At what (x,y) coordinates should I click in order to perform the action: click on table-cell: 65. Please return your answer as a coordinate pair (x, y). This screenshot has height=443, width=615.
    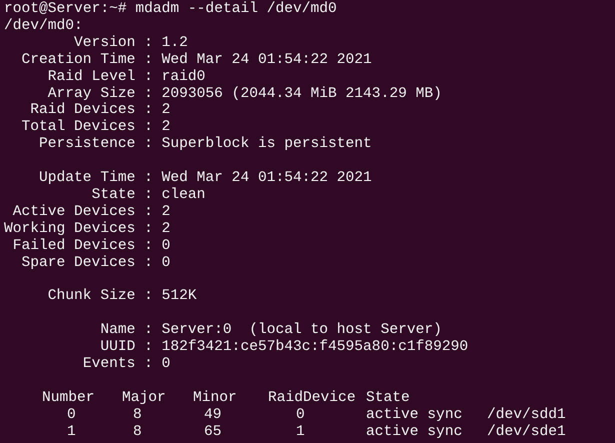
    Looking at the image, I should click on (213, 432).